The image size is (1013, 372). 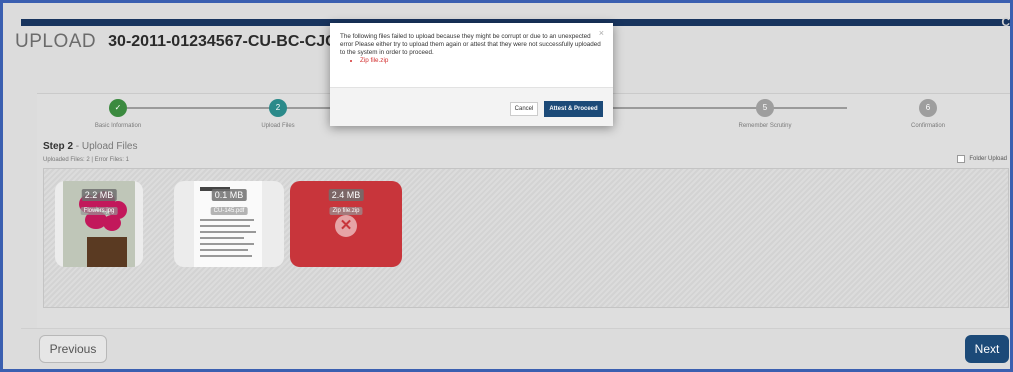 I want to click on file-tile-pdf: 0.1 MB CU-145.pdf, so click(x=229, y=224).